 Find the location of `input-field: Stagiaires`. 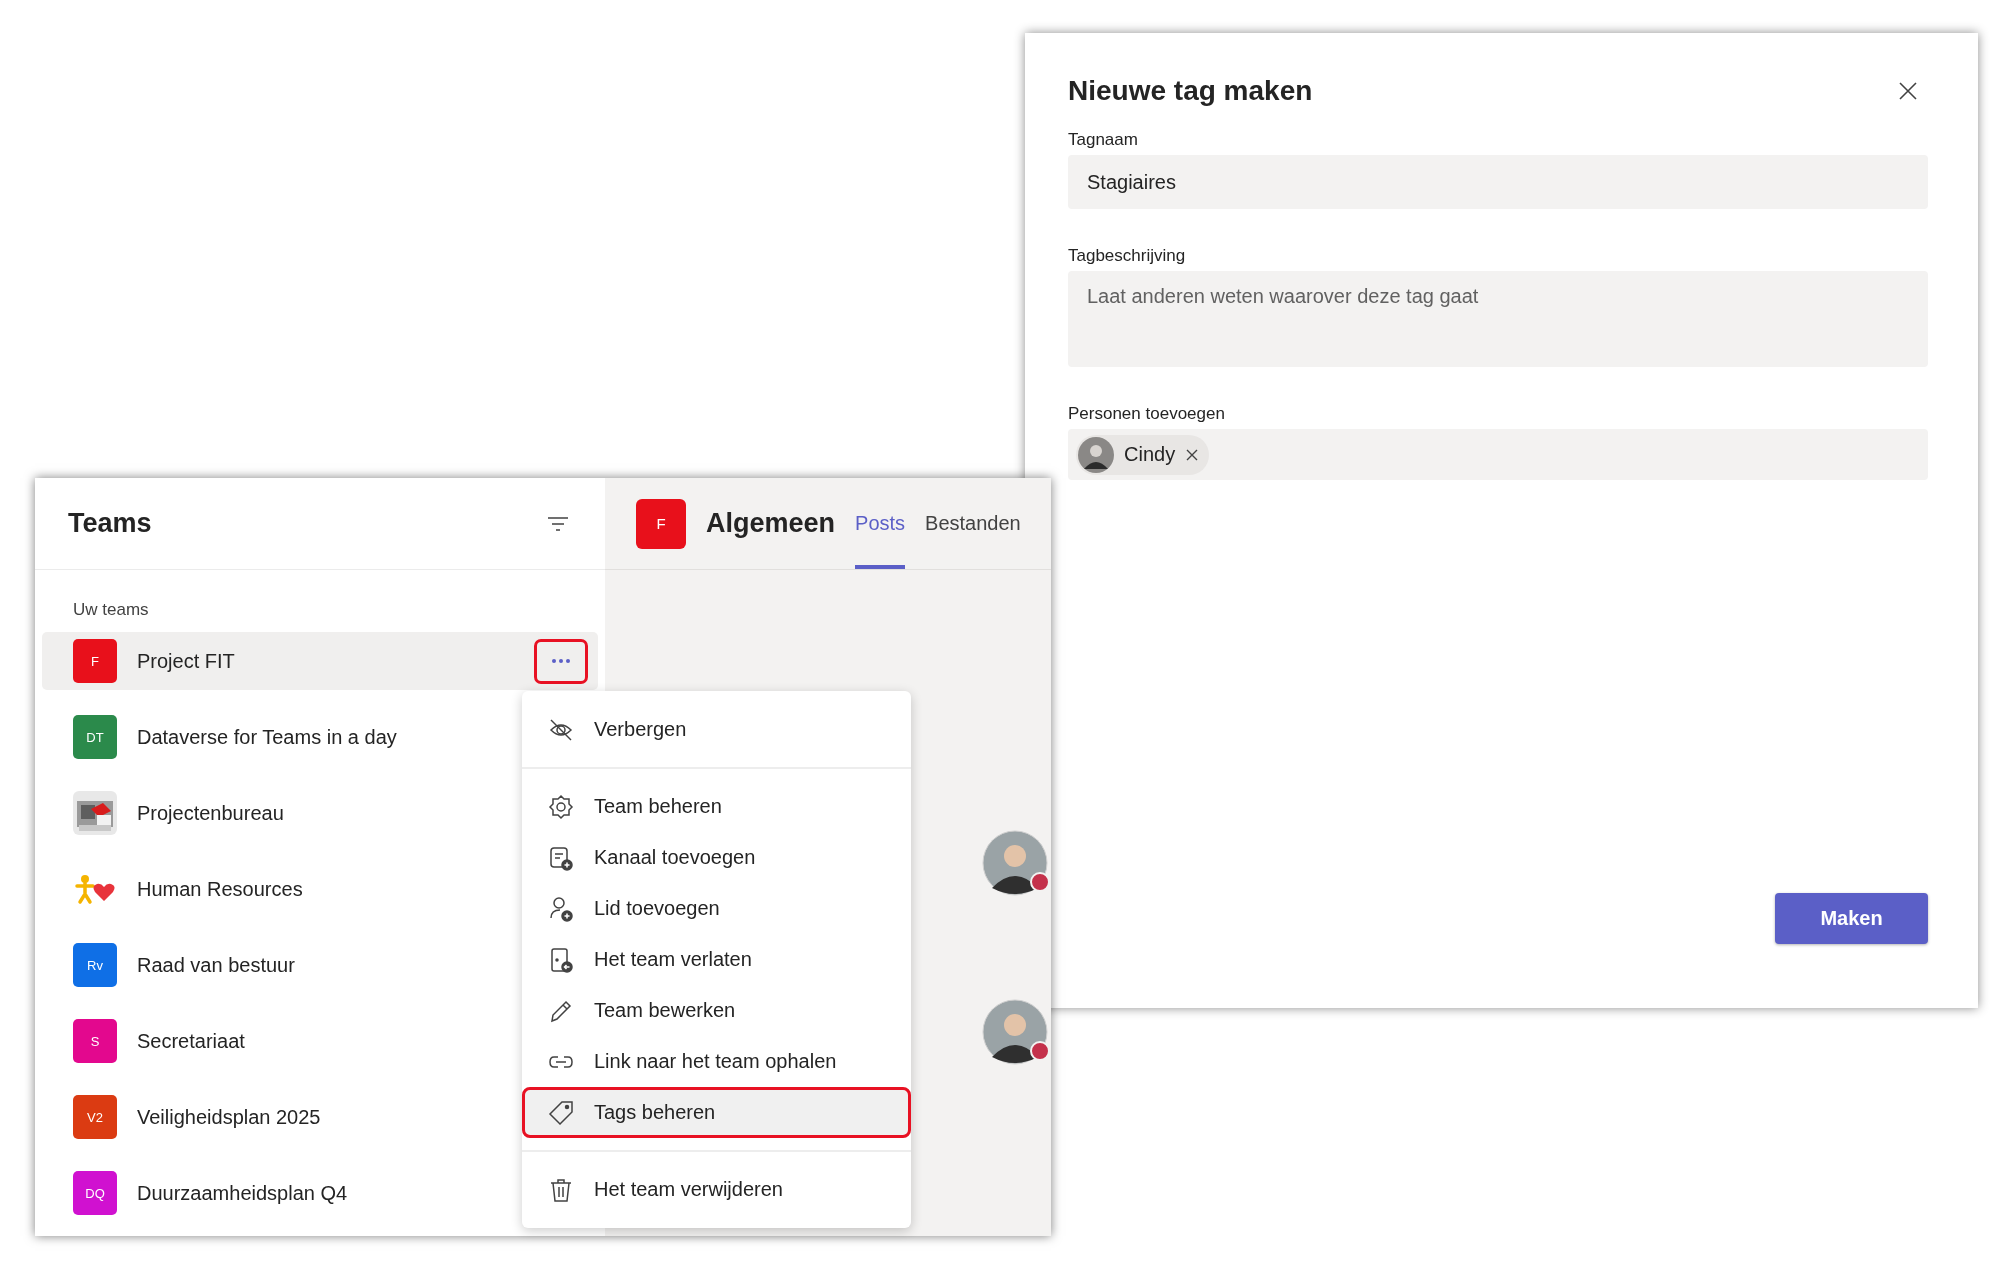

input-field: Stagiaires is located at coordinates (1498, 182).